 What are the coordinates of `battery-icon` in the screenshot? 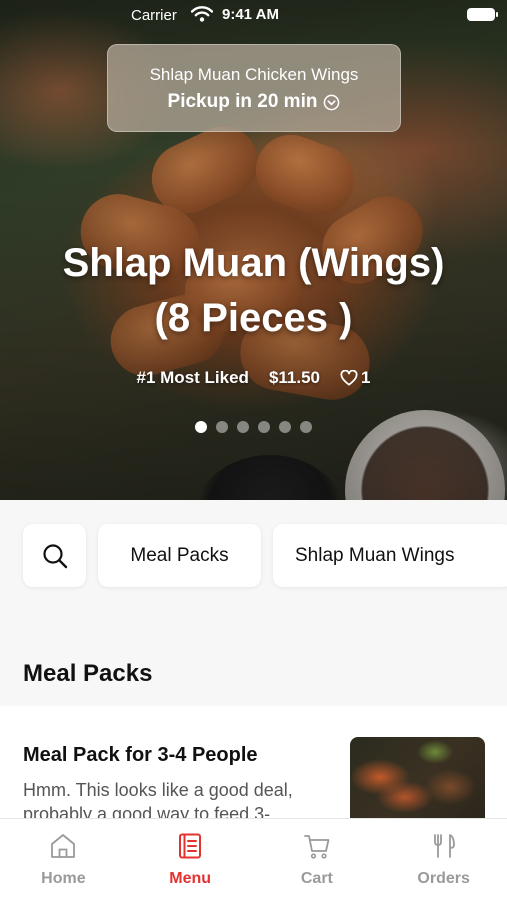 It's located at (482, 14).